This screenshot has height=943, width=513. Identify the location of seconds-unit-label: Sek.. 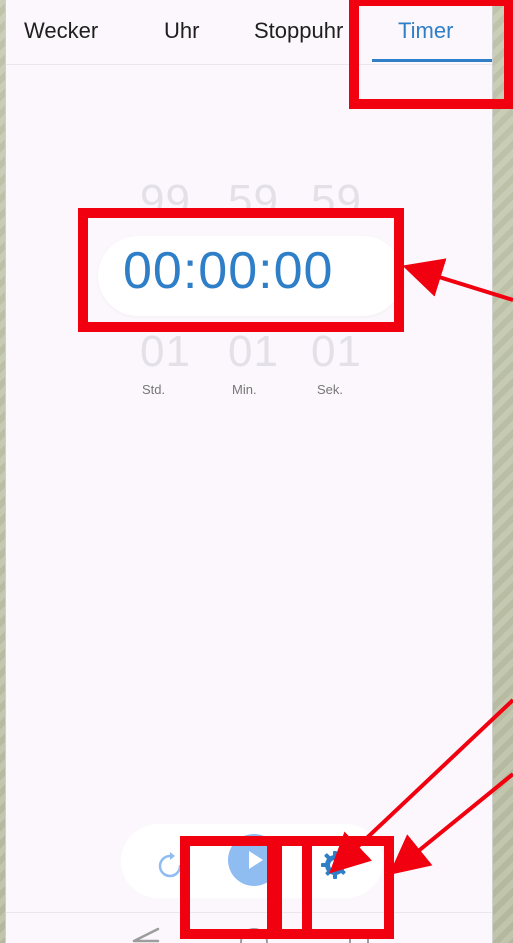
(330, 389).